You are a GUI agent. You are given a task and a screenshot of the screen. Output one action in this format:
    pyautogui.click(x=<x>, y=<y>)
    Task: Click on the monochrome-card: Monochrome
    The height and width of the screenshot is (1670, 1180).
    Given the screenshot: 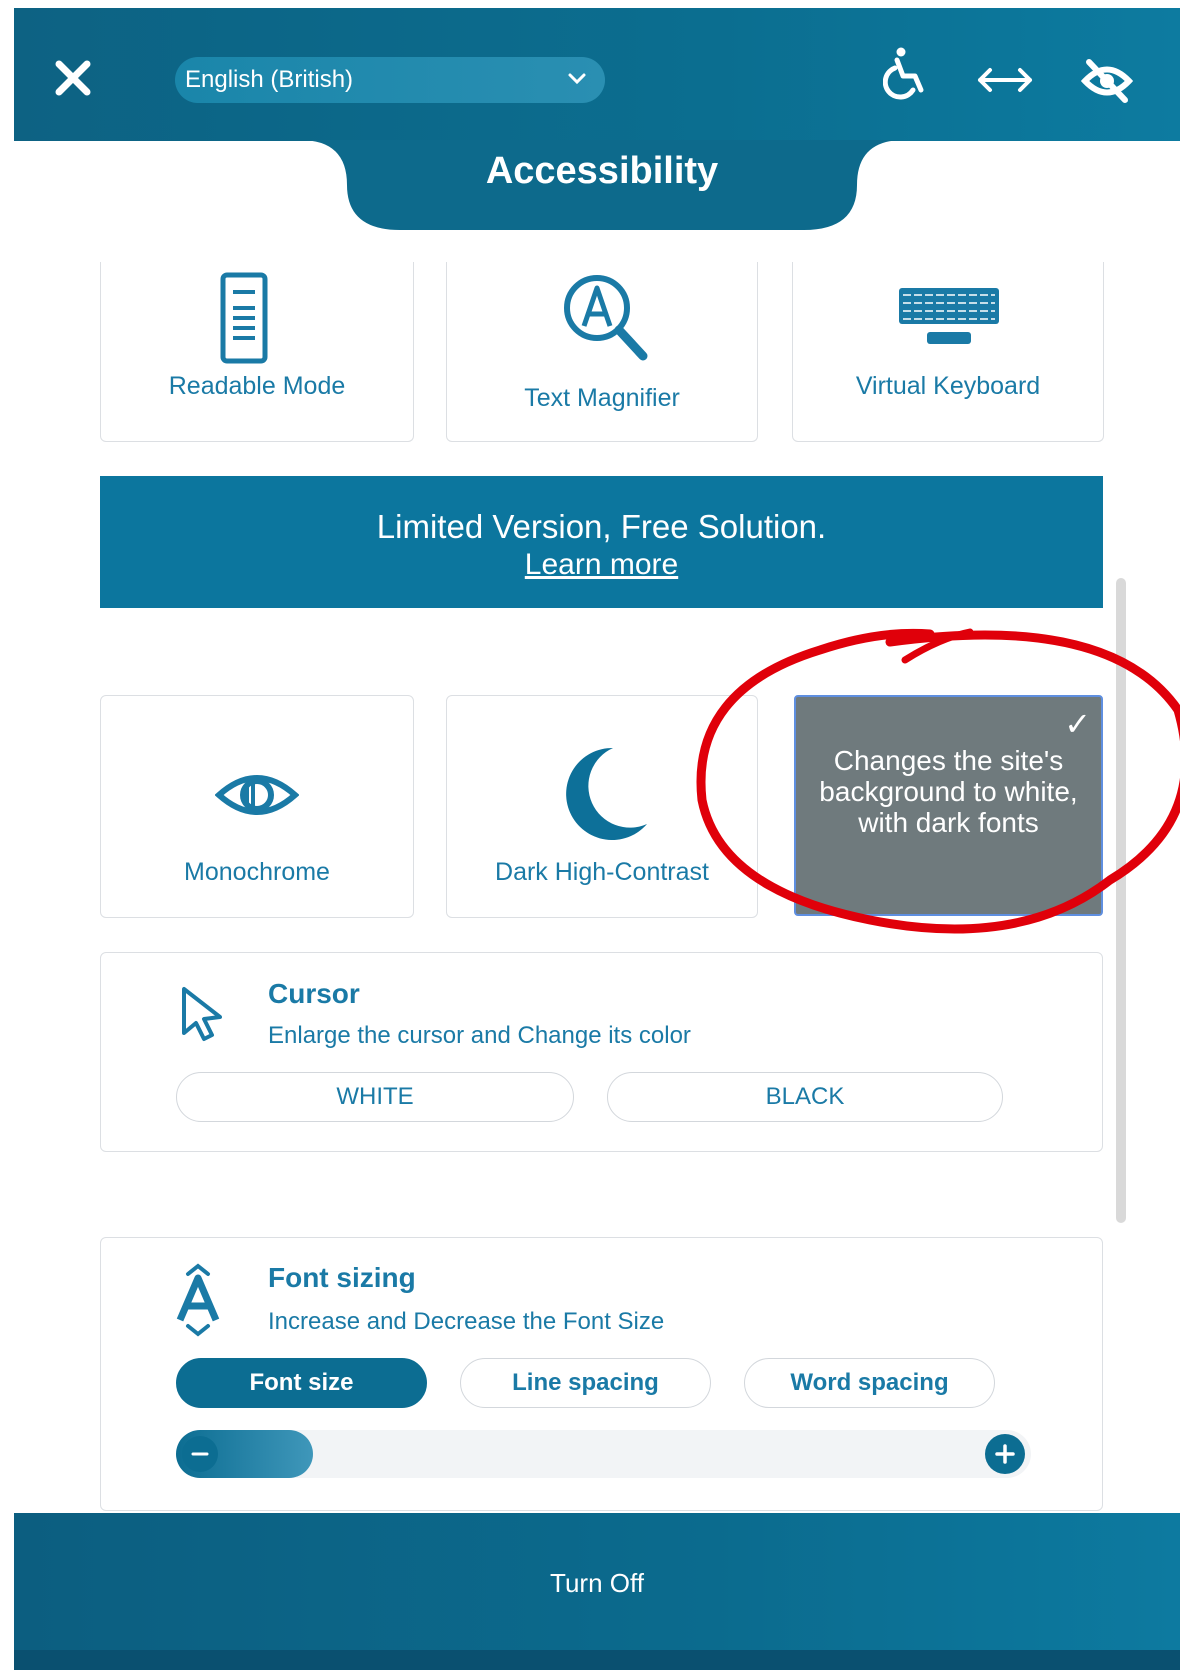 What is the action you would take?
    pyautogui.click(x=257, y=806)
    